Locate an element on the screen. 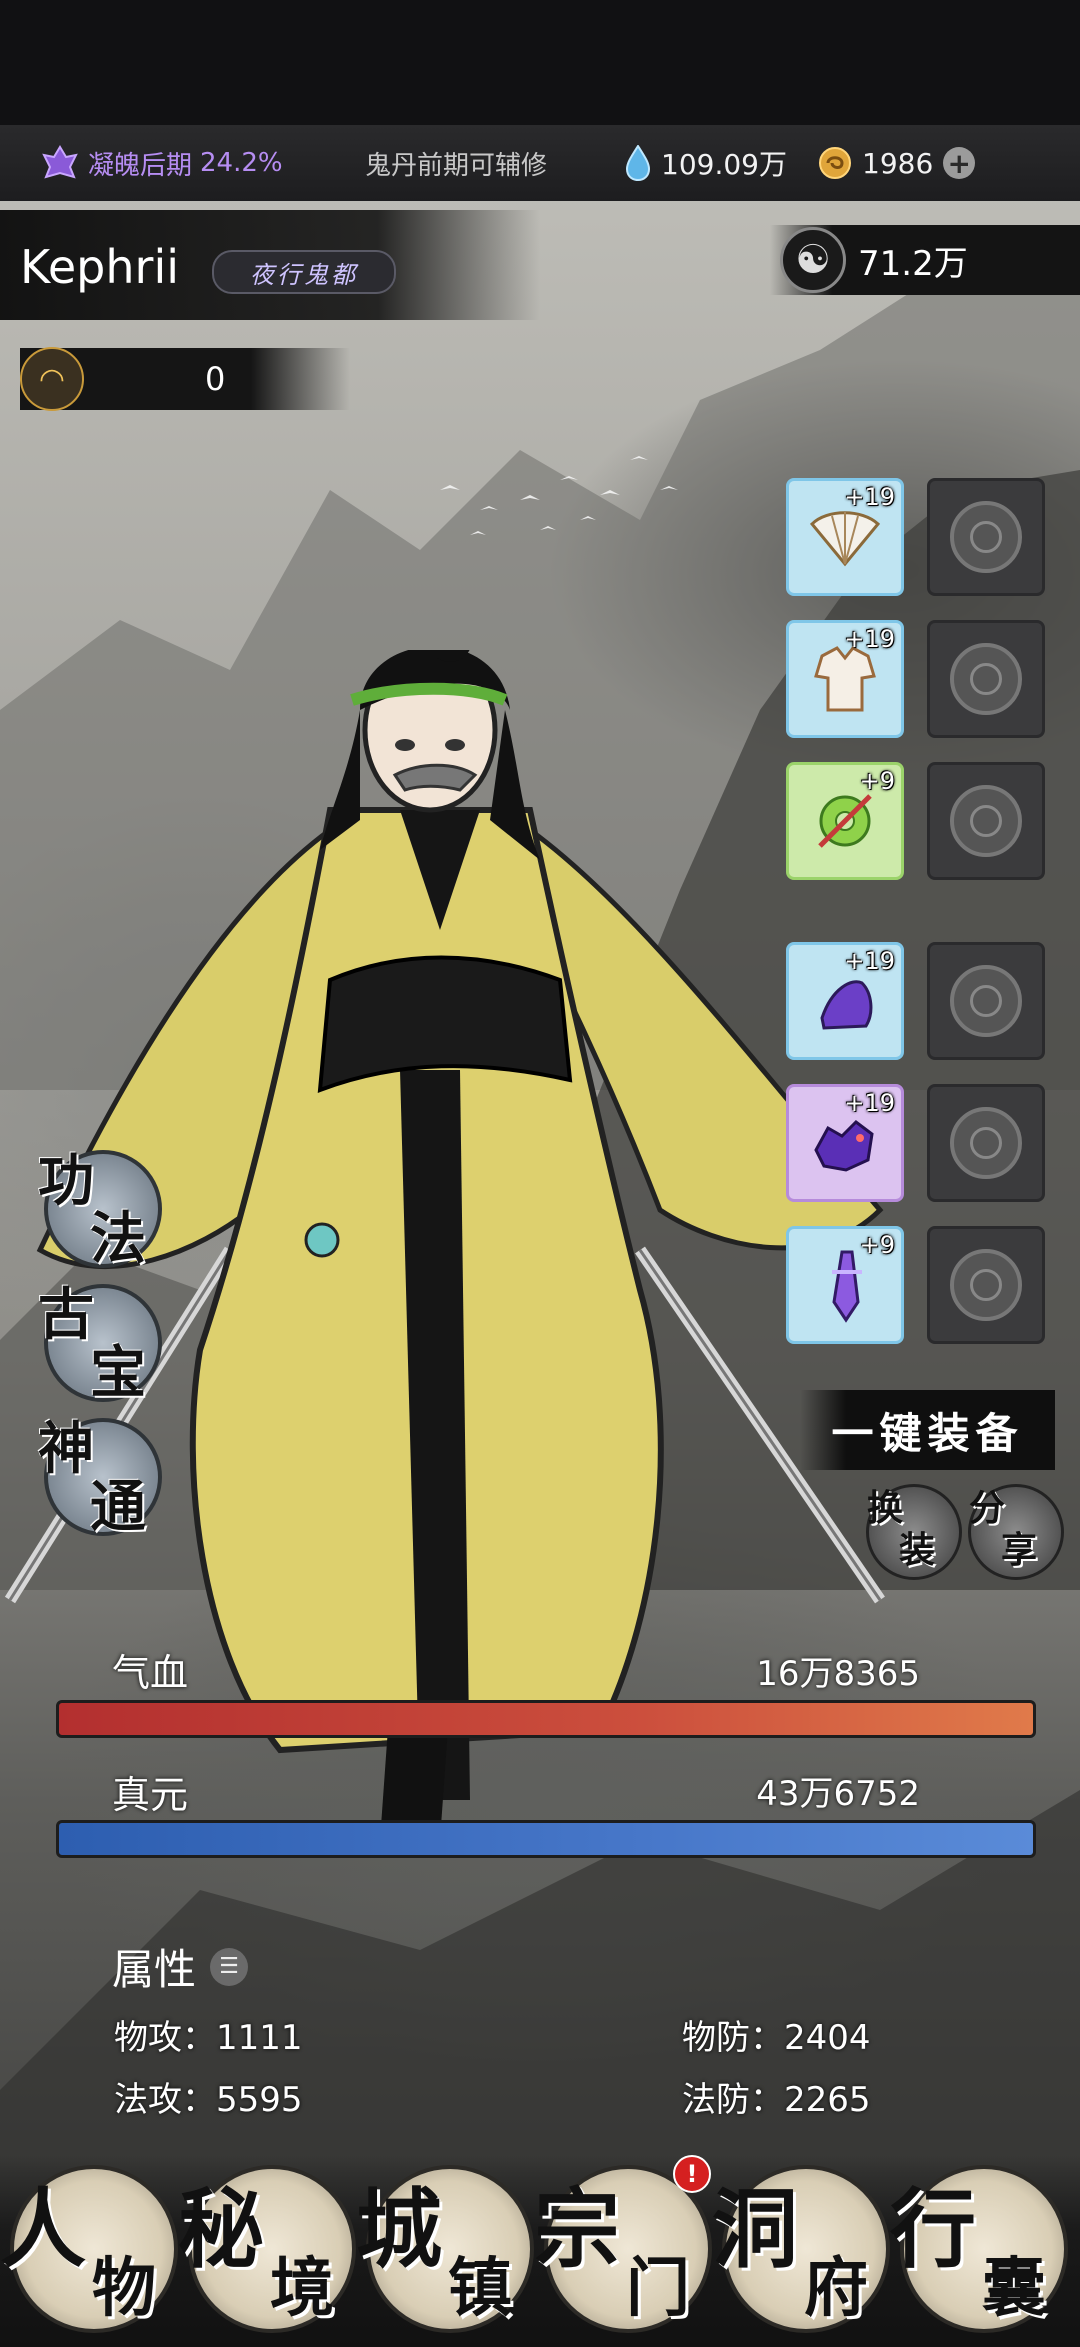 This screenshot has height=2347, width=1080. spirit-stone-currency: 109.09万 is located at coordinates (706, 163).